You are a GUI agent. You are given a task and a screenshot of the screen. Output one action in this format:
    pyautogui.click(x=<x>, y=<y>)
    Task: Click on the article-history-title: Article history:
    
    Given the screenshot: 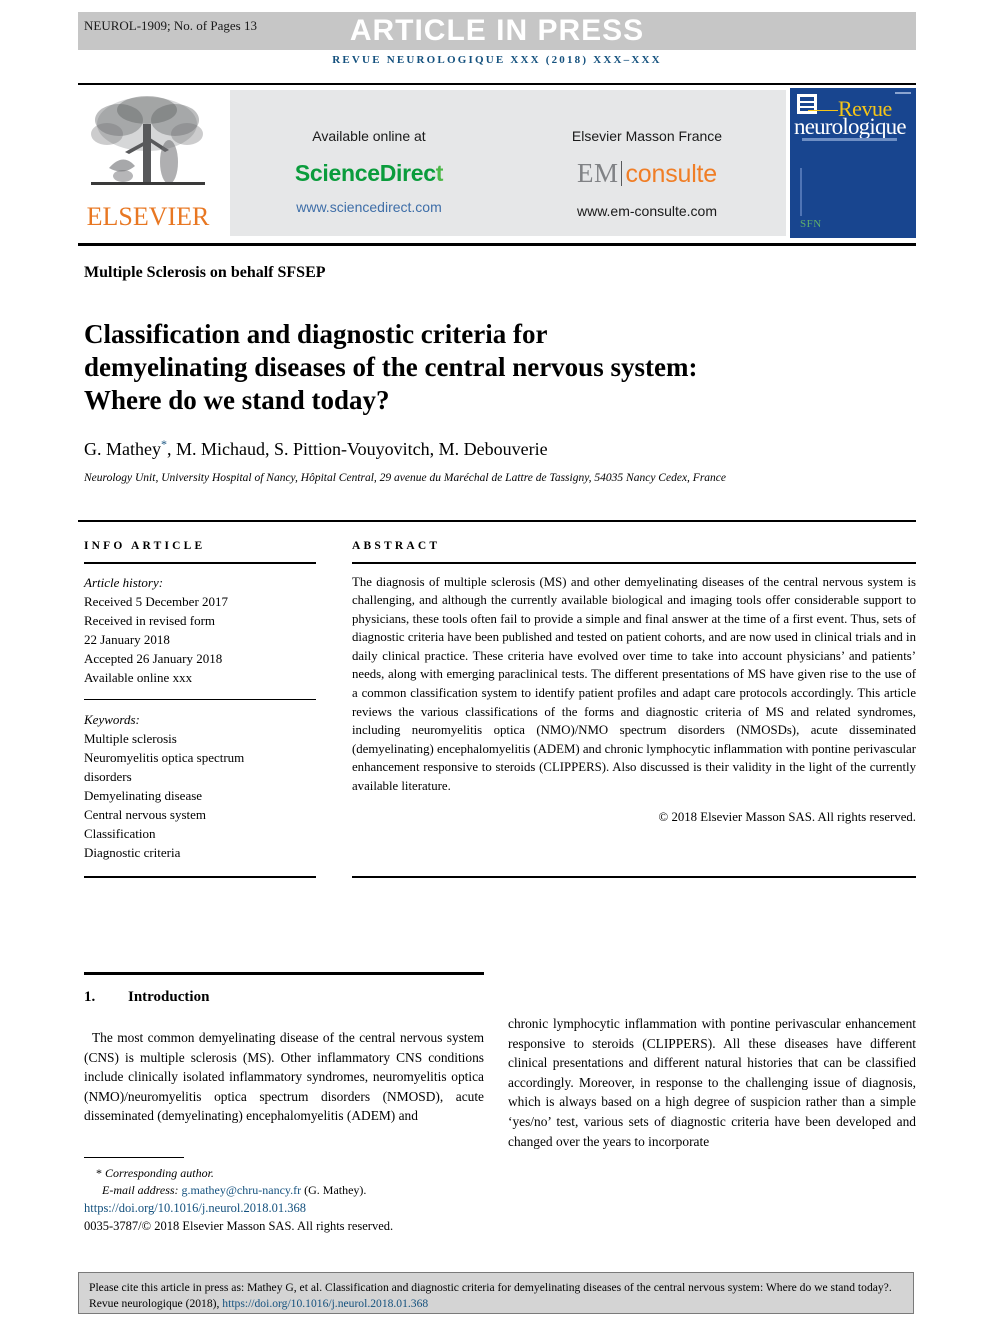 What is the action you would take?
    pyautogui.click(x=124, y=582)
    